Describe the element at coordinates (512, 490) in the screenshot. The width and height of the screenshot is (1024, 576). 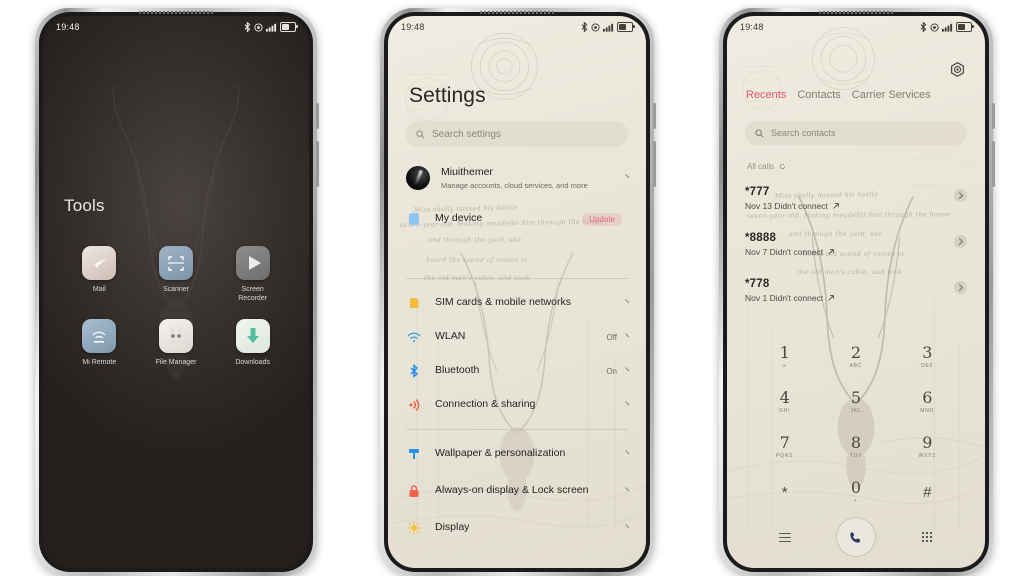
I see `row-label: Always-on display & Lock screen` at that location.